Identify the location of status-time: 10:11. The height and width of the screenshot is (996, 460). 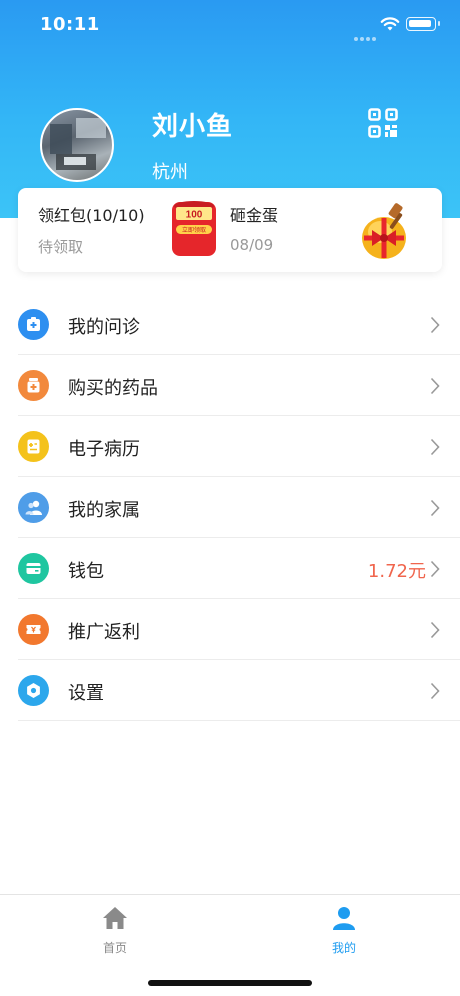
(70, 24).